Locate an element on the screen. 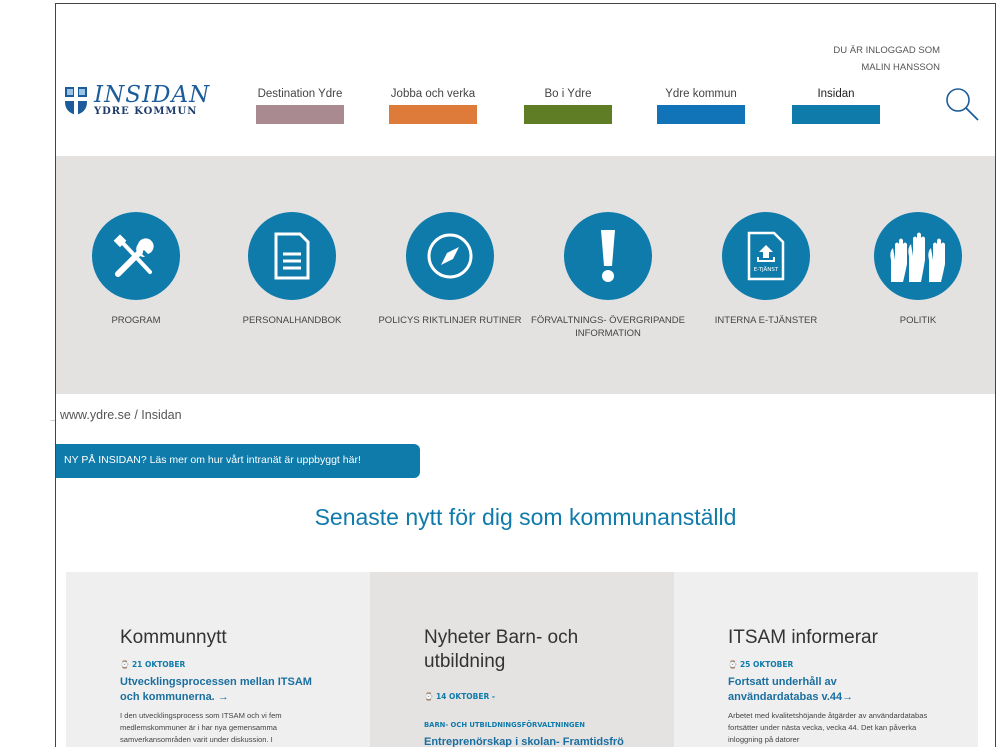  nav-label: Jobba och verka is located at coordinates (433, 94).